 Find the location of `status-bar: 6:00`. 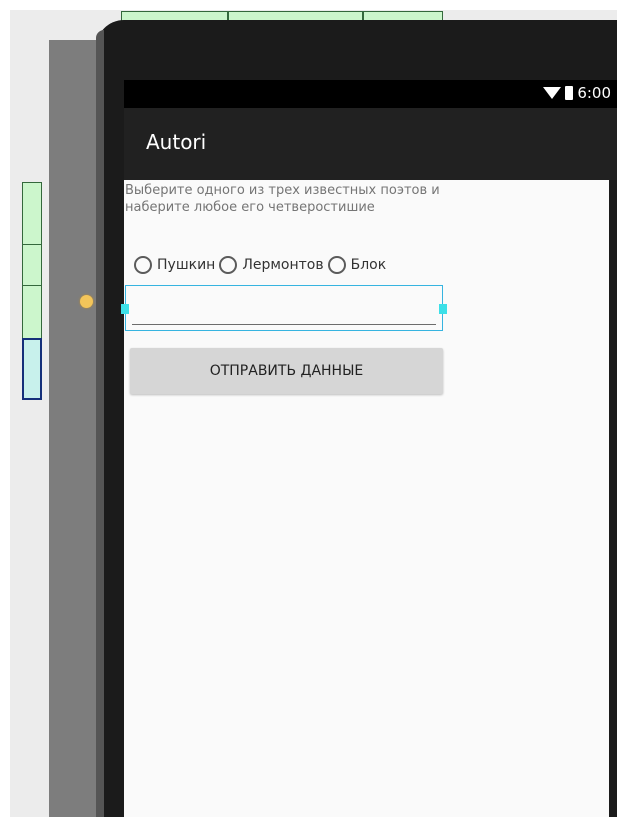

status-bar: 6:00 is located at coordinates (370, 94).